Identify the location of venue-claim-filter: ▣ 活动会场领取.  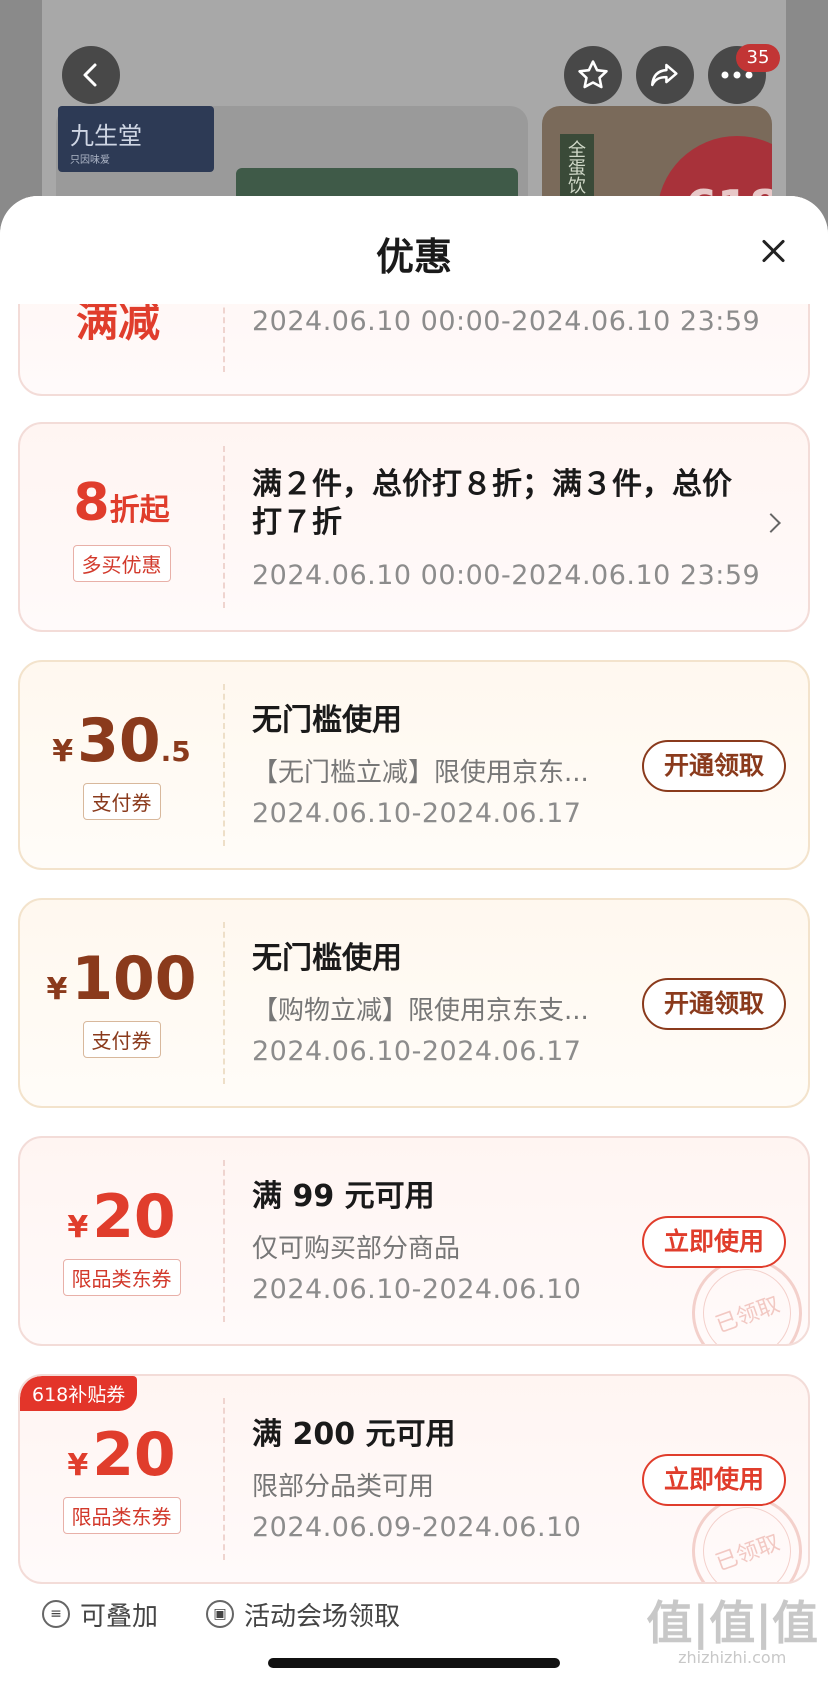
(303, 1614).